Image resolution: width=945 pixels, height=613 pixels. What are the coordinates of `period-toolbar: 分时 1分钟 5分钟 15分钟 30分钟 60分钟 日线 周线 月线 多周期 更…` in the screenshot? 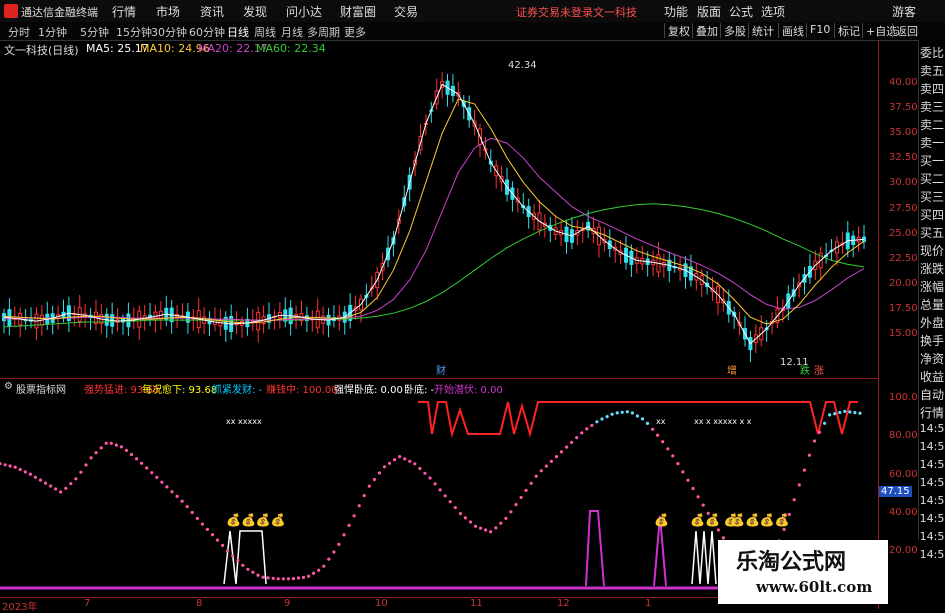 It's located at (472, 31).